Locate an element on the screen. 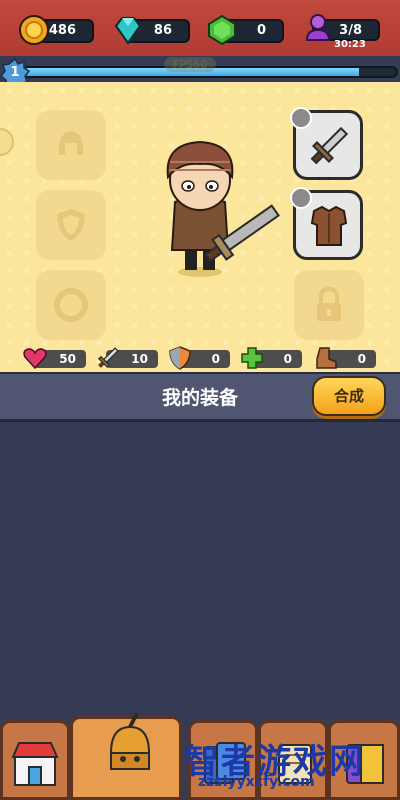 This screenshot has height=800, width=400. heart-icon is located at coordinates (35, 359).